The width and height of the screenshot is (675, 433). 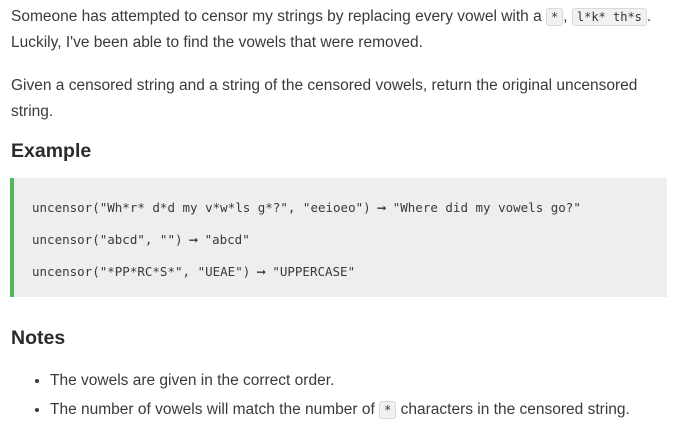 What do you see at coordinates (107, 239) in the screenshot?
I see `code-call: uncensor("abcd", "")` at bounding box center [107, 239].